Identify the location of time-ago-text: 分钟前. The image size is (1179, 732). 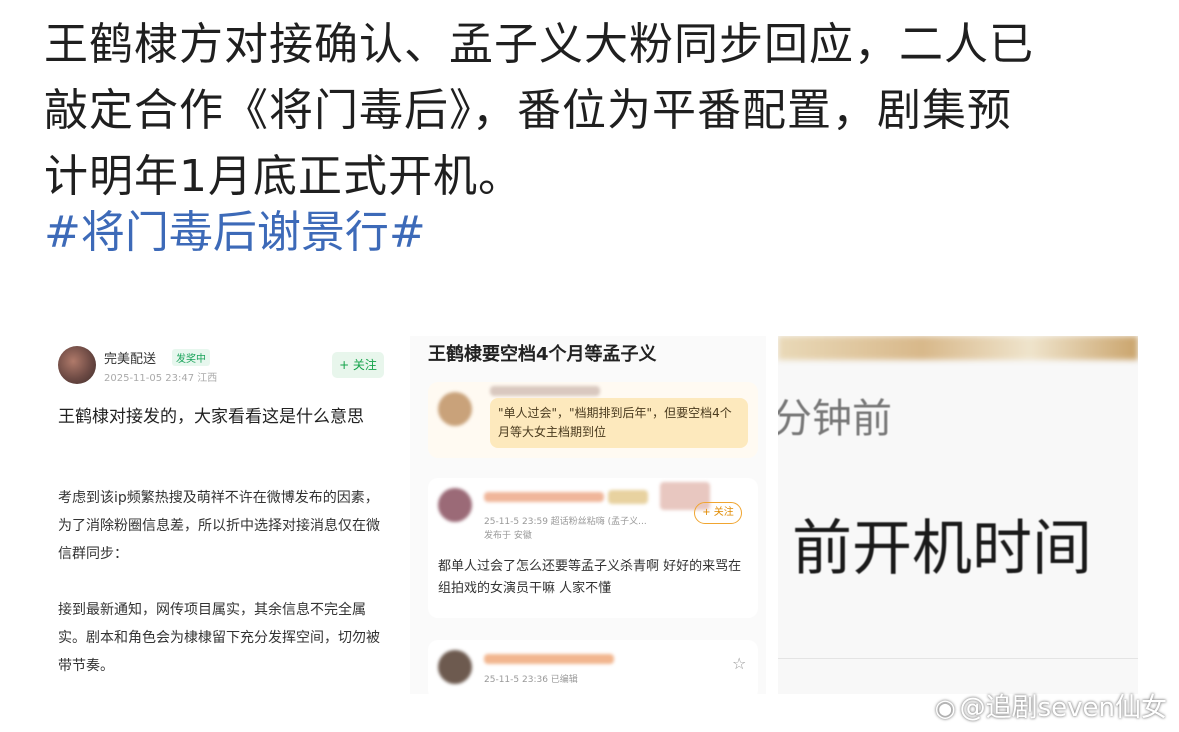
(835, 419).